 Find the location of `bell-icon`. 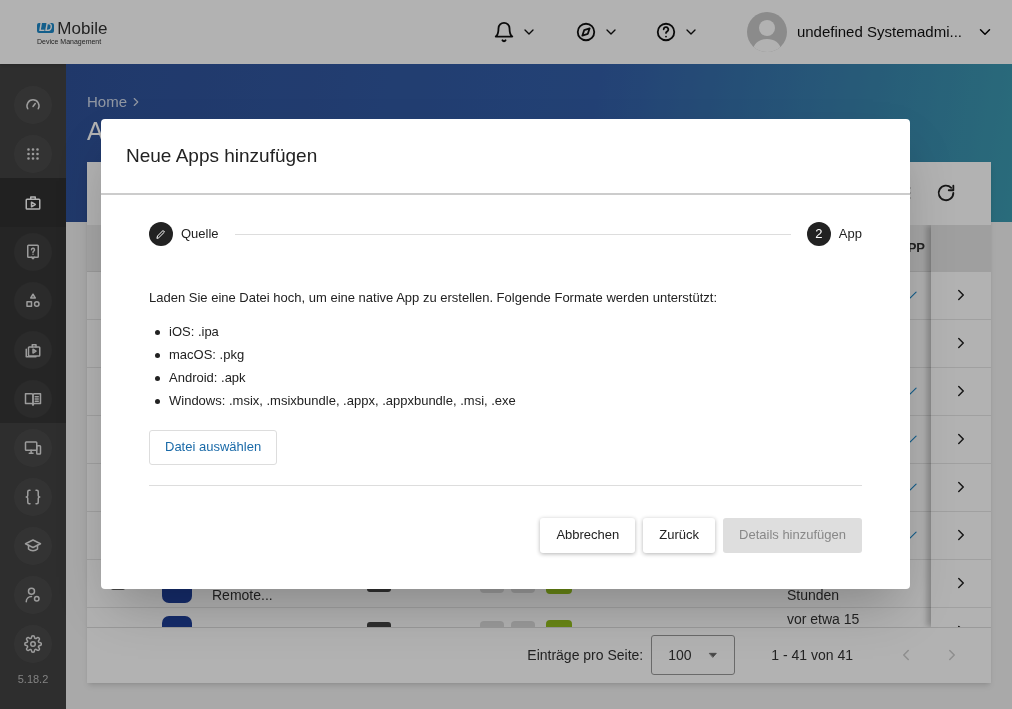

bell-icon is located at coordinates (503, 32).